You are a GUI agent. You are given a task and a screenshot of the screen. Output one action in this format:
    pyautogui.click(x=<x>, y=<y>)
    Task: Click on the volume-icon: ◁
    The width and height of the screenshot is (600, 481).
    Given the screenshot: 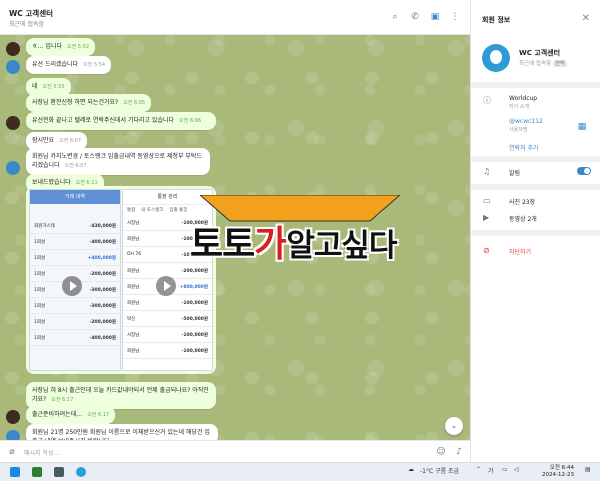 What is the action you would take?
    pyautogui.click(x=516, y=469)
    